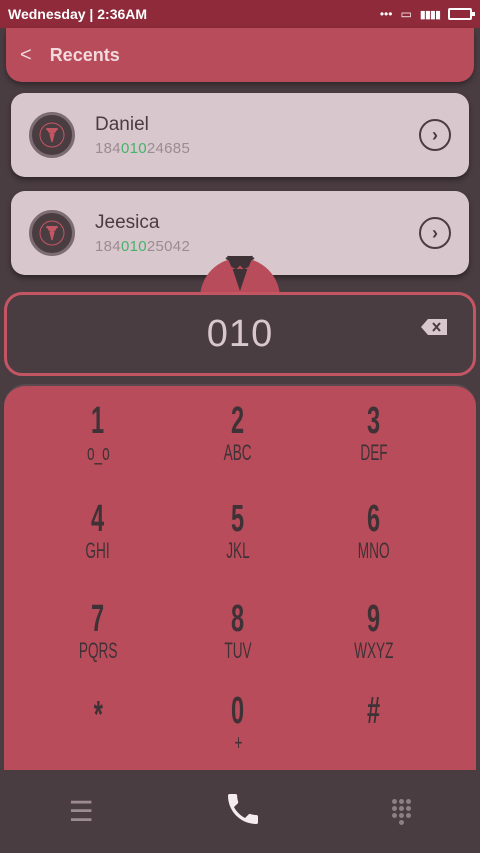 This screenshot has height=853, width=480. I want to click on battery-icon, so click(461, 14).